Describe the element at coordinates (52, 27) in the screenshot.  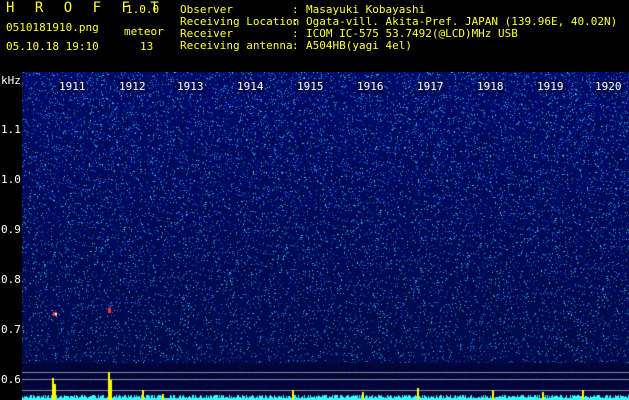
I see `filename: 0510181910.png` at that location.